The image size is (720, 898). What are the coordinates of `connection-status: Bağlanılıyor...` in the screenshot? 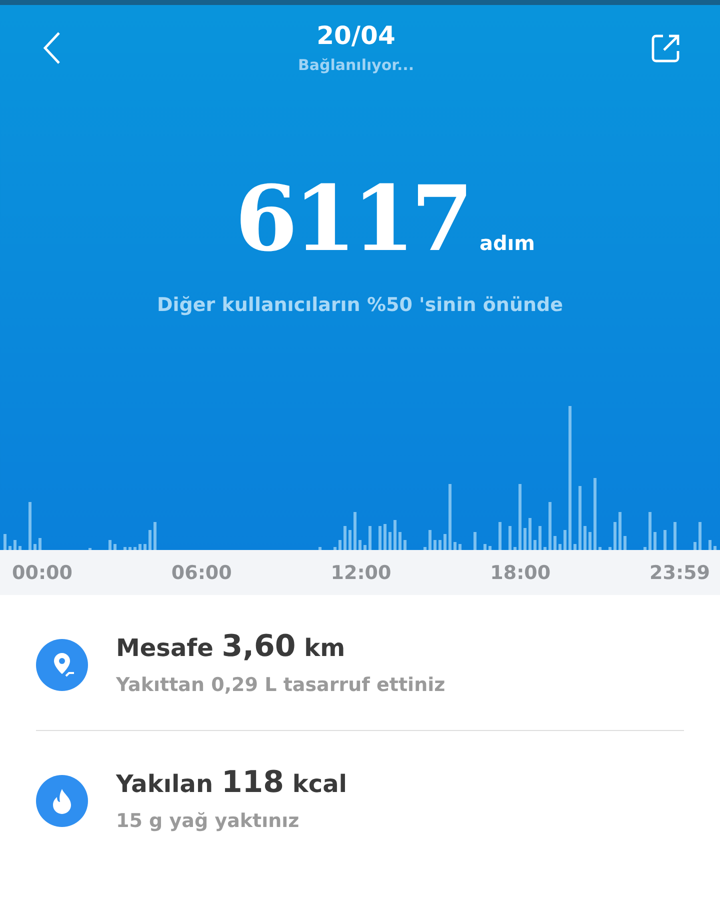 It's located at (356, 65).